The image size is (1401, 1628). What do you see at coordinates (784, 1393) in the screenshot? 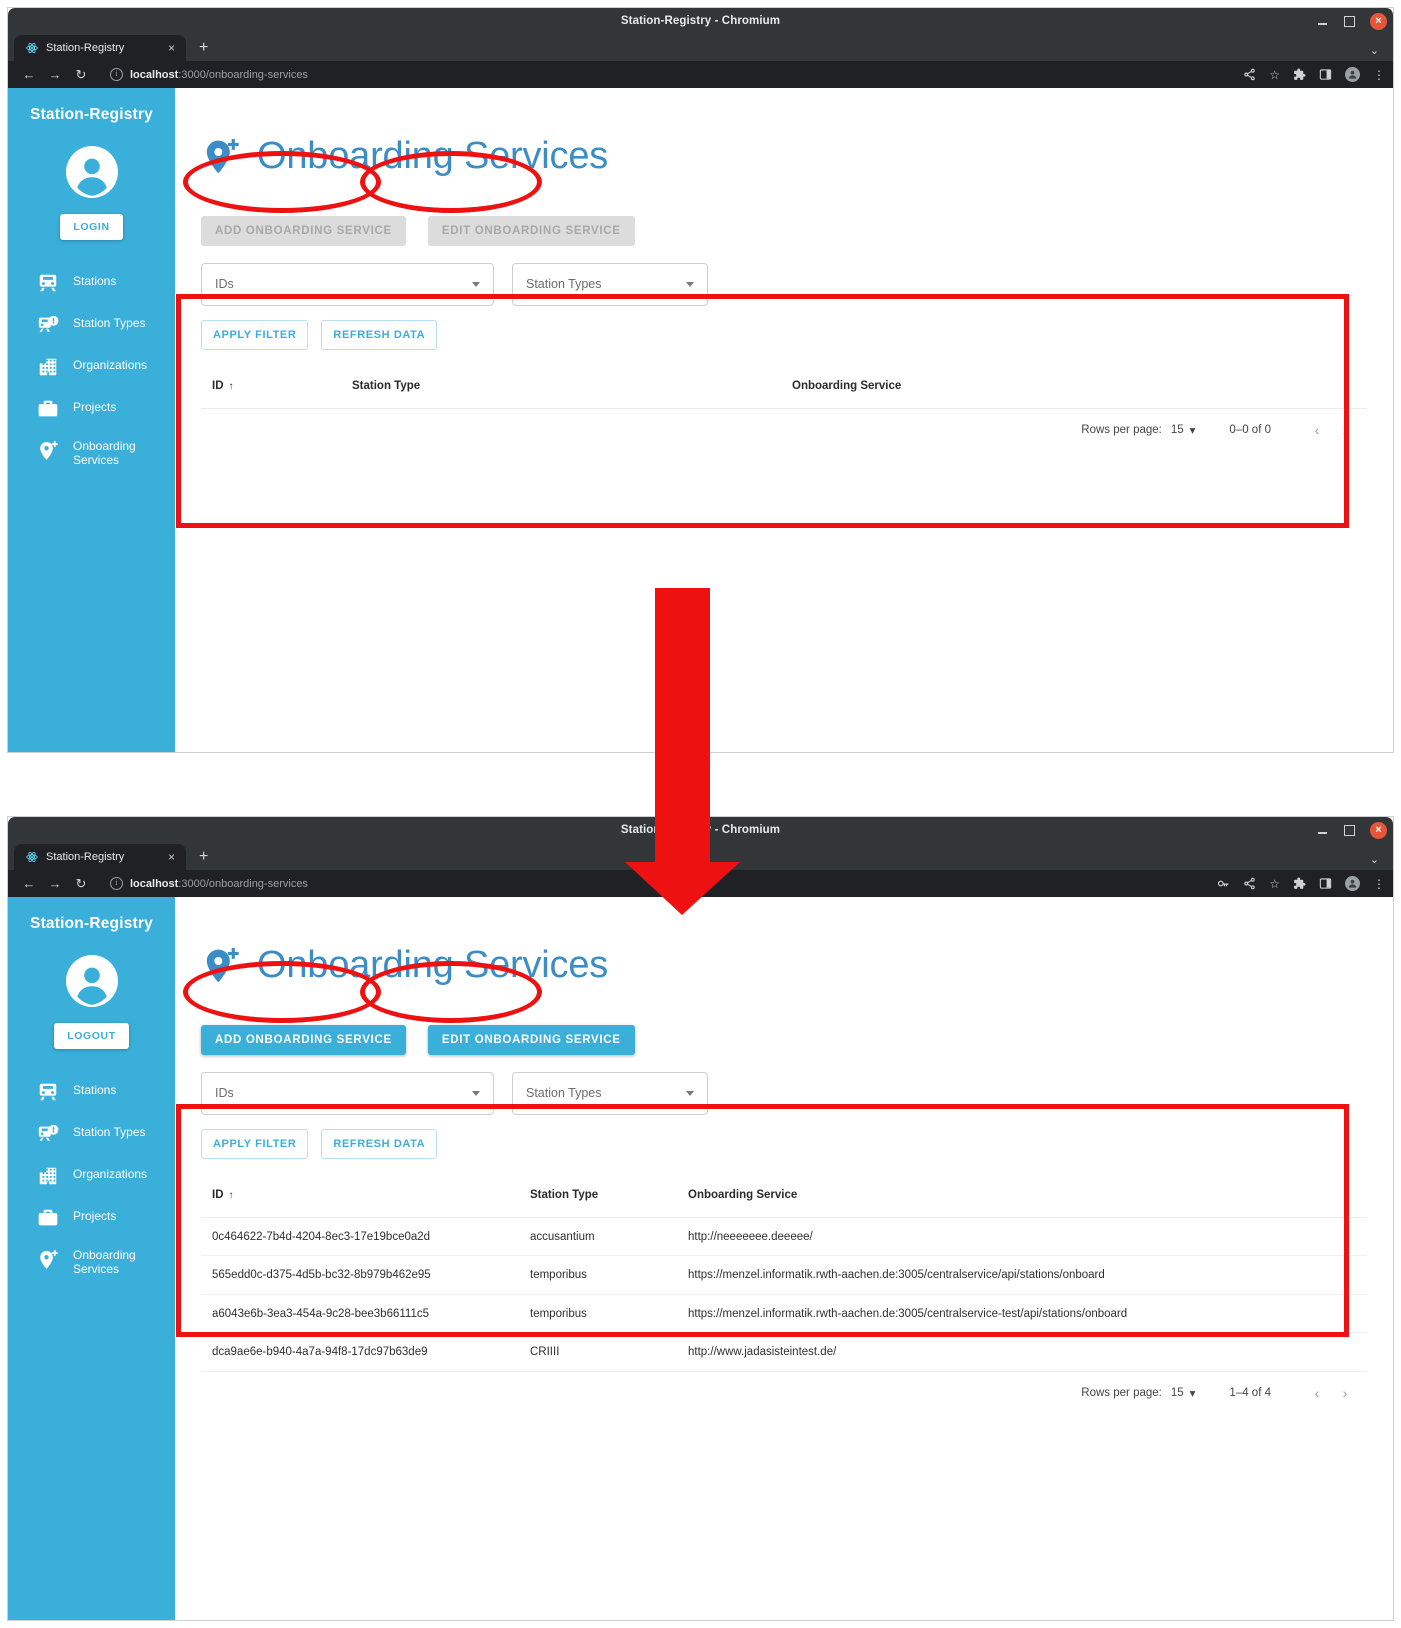
I see `pagination-bottom: Rows per page: 15 ▾ 1–4 of 4 ‹ ›` at bounding box center [784, 1393].